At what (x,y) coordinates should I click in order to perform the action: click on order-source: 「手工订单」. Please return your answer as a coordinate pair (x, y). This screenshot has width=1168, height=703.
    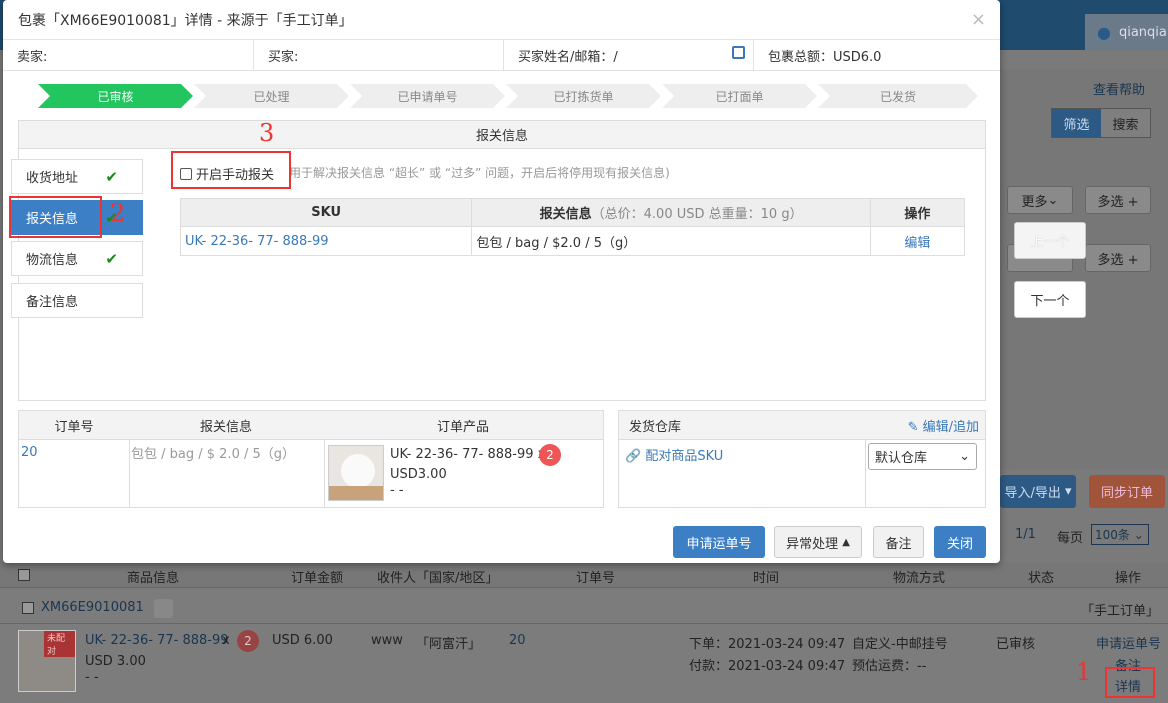
    Looking at the image, I should click on (1120, 611).